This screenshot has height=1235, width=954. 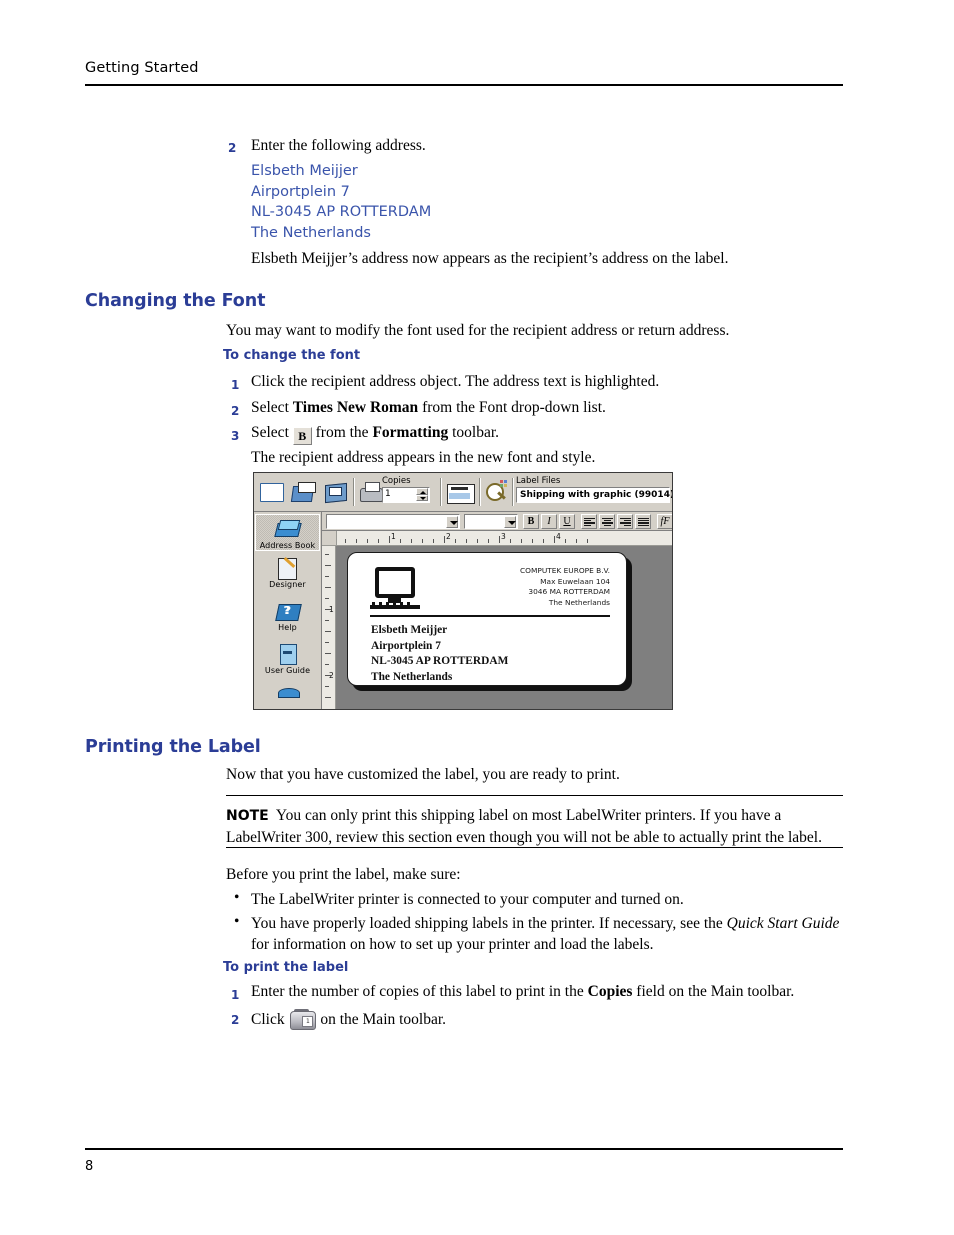 I want to click on step-text-bold: Formatting, so click(x=410, y=432).